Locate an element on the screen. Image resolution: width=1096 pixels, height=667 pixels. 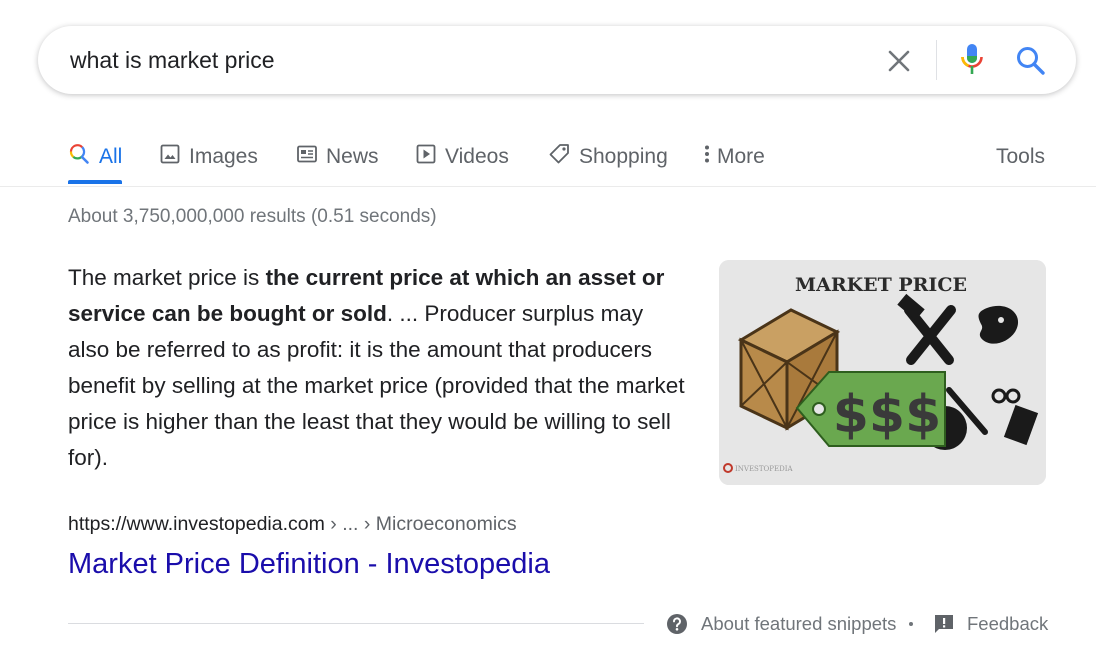
illustration-logo: INVESTOPEDIA is located at coordinates (764, 469).